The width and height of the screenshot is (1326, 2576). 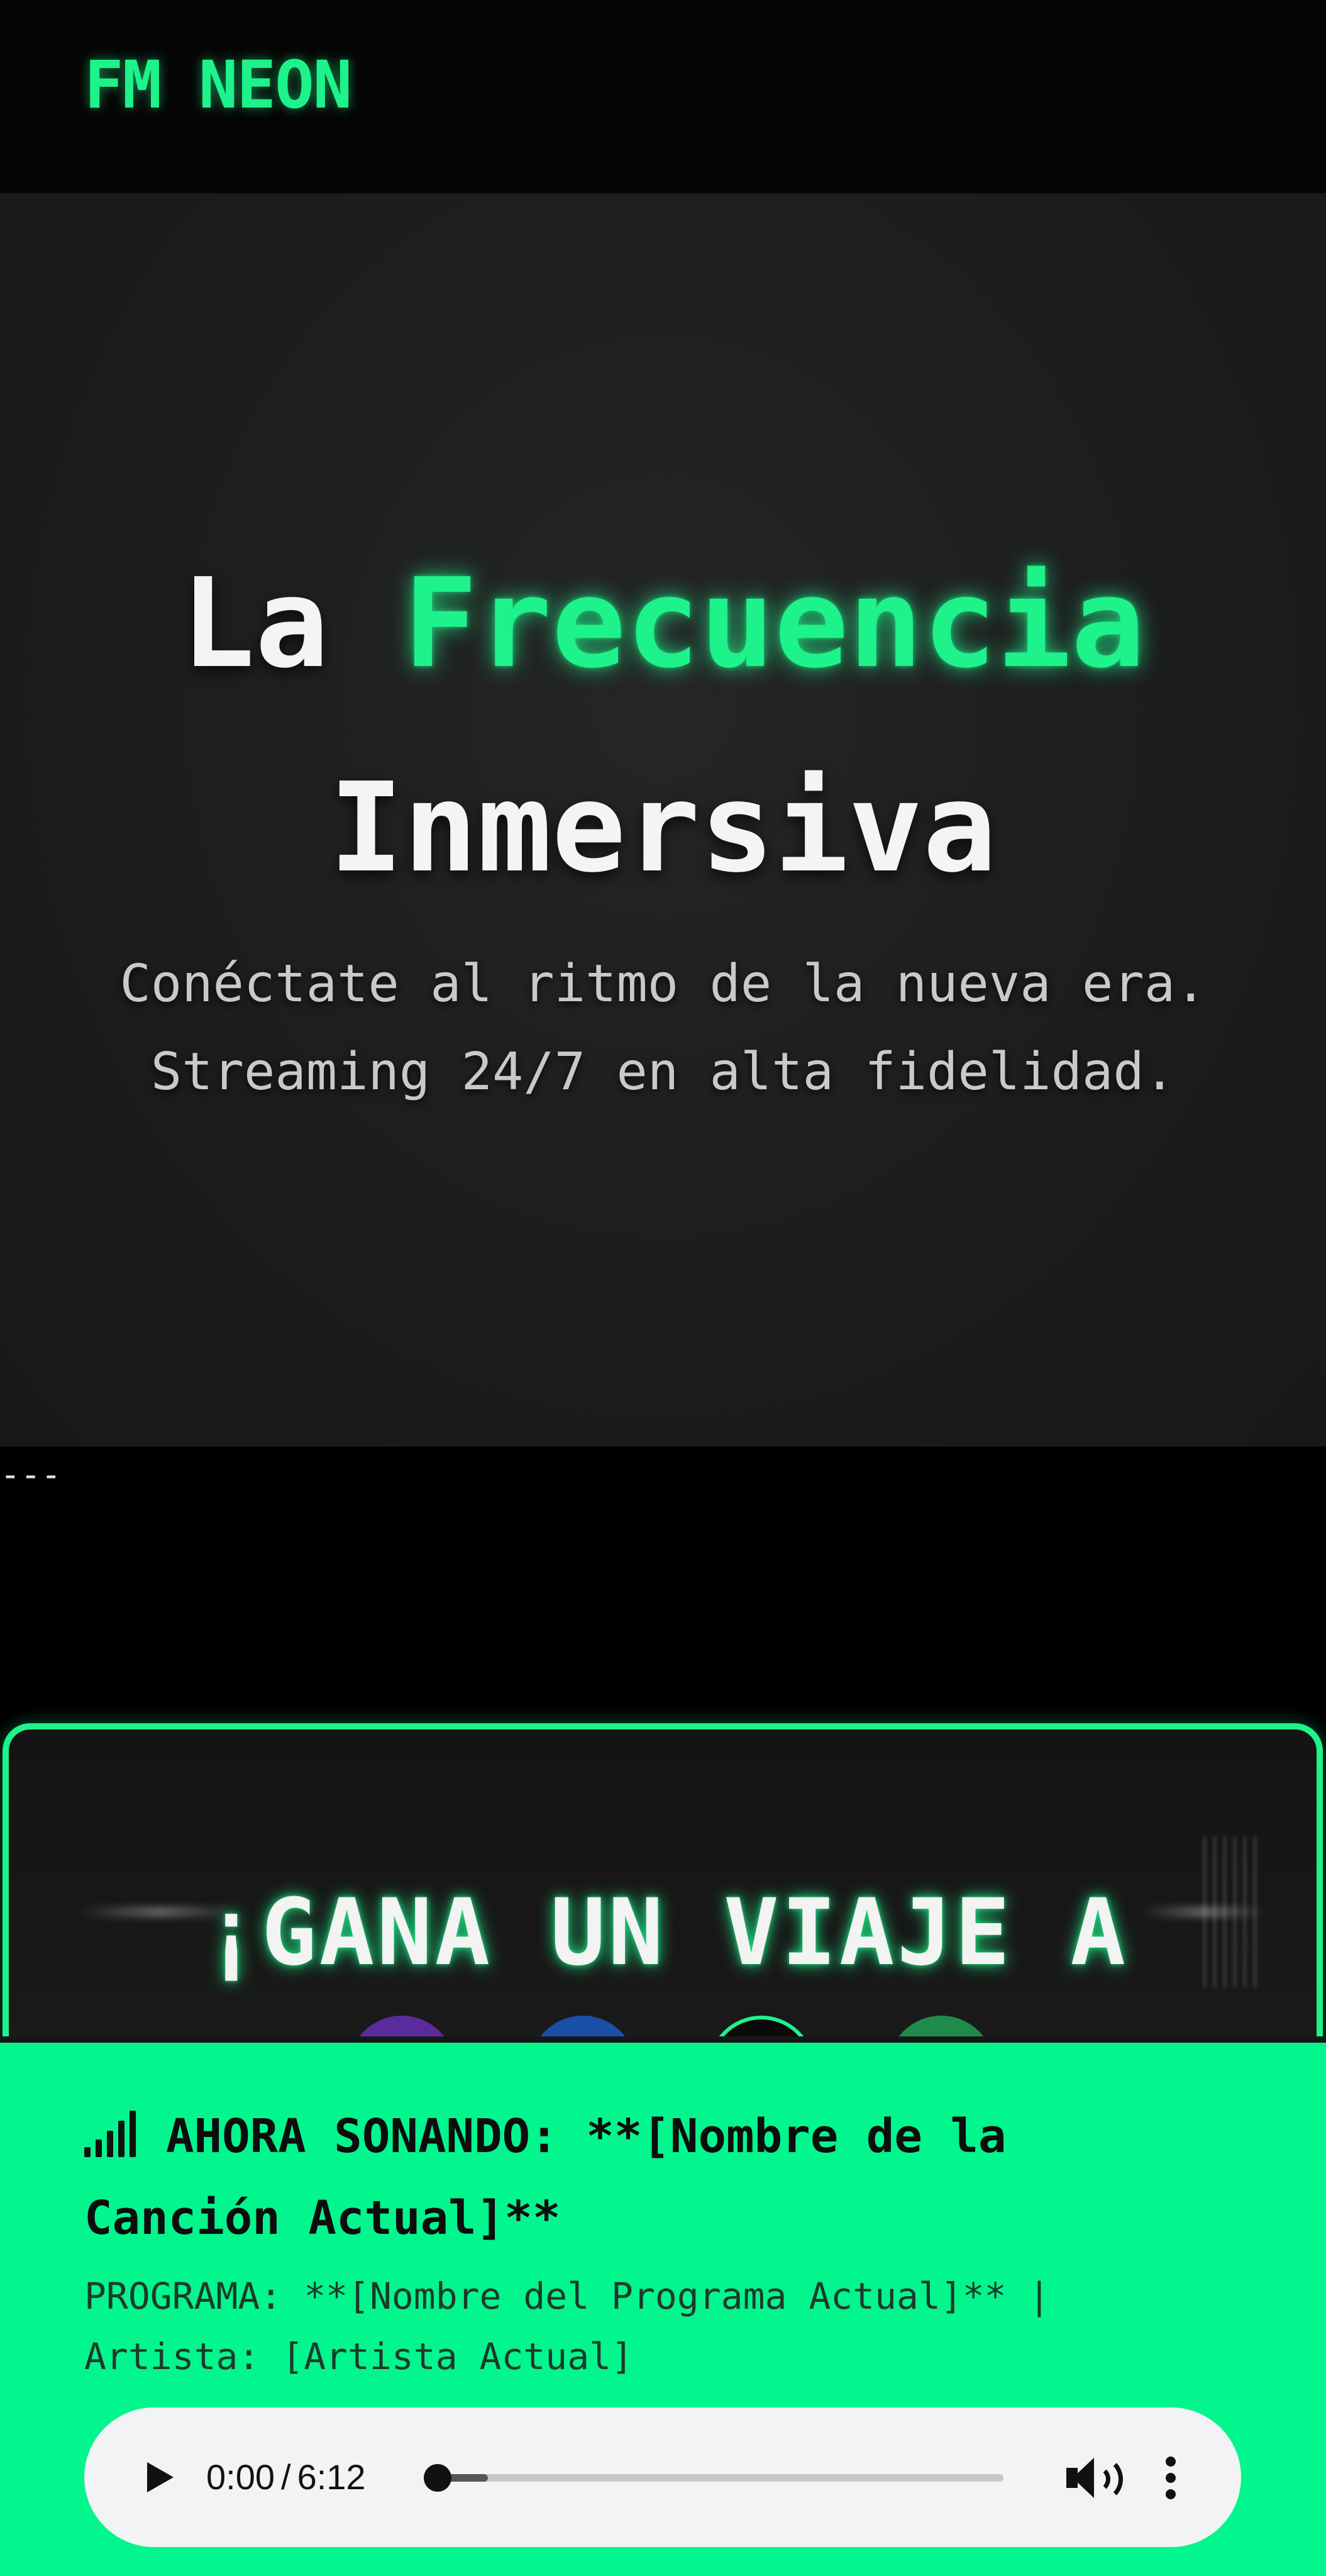 I want to click on hero-title-accent: Frecuencia, so click(x=774, y=624).